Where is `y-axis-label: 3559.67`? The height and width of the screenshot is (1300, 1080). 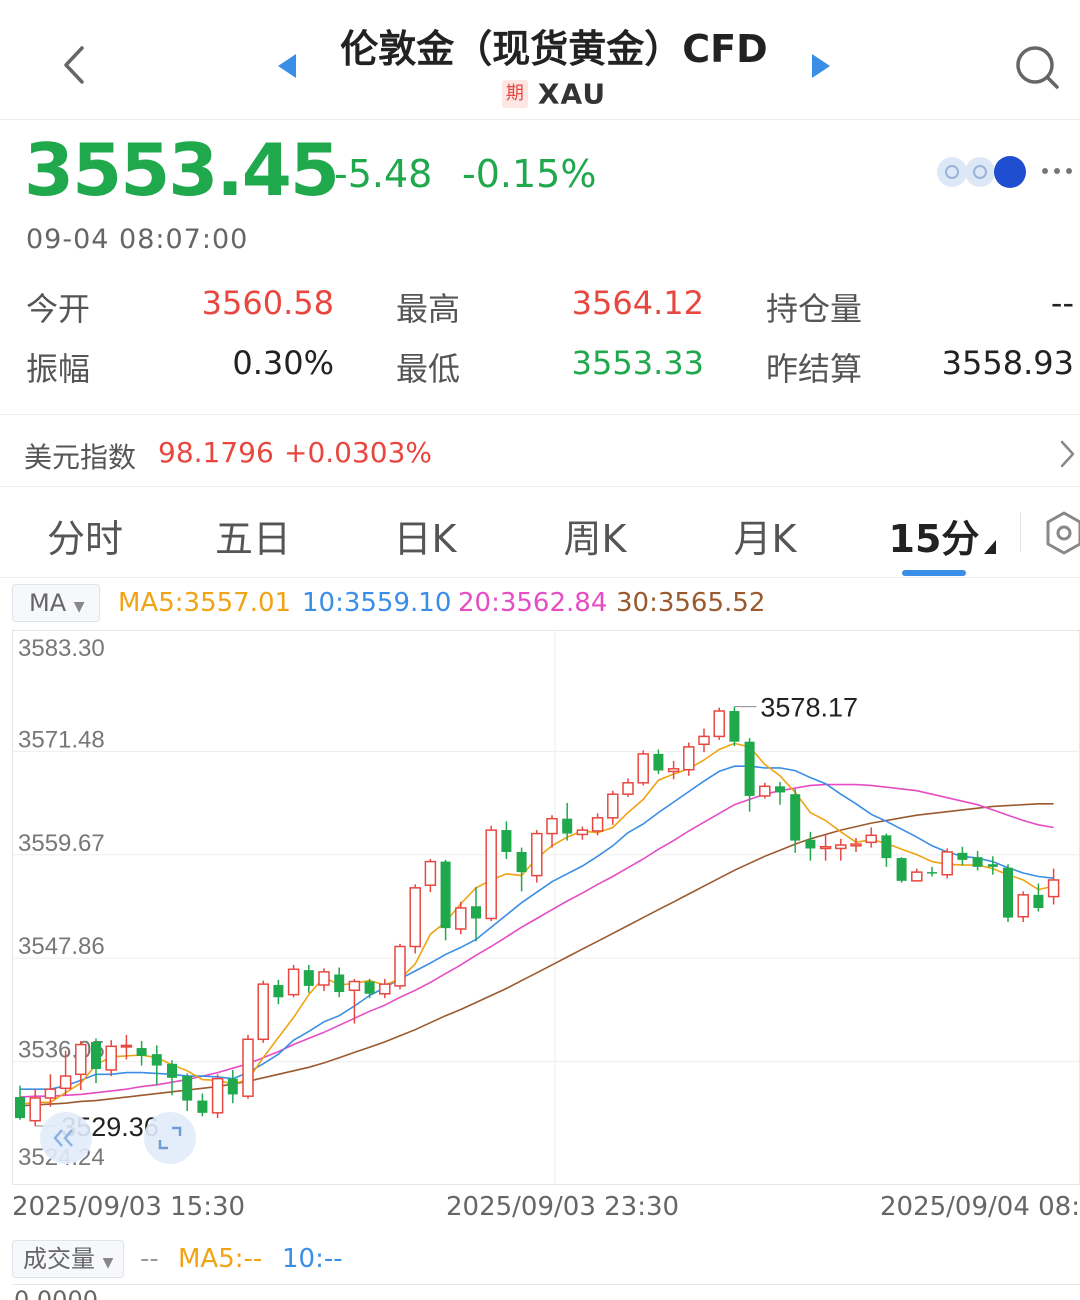
y-axis-label: 3559.67 is located at coordinates (61, 843).